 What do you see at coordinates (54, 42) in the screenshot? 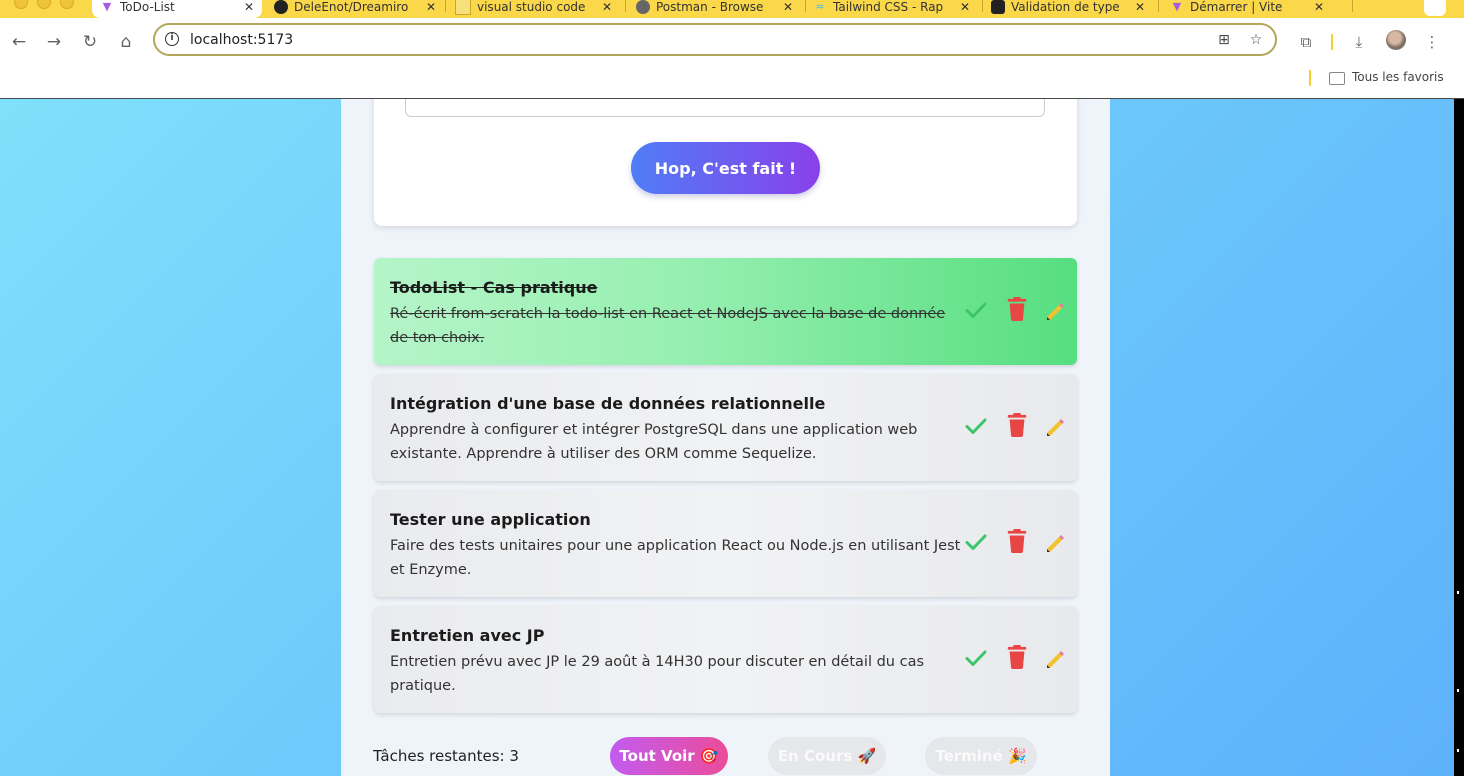
I see `forward-icon: →` at bounding box center [54, 42].